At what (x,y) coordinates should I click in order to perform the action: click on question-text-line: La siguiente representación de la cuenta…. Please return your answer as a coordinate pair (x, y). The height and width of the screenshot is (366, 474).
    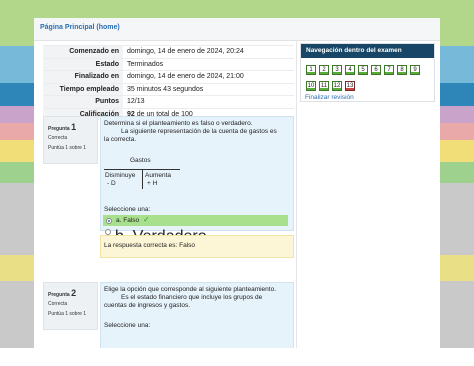
    Looking at the image, I should click on (199, 131).